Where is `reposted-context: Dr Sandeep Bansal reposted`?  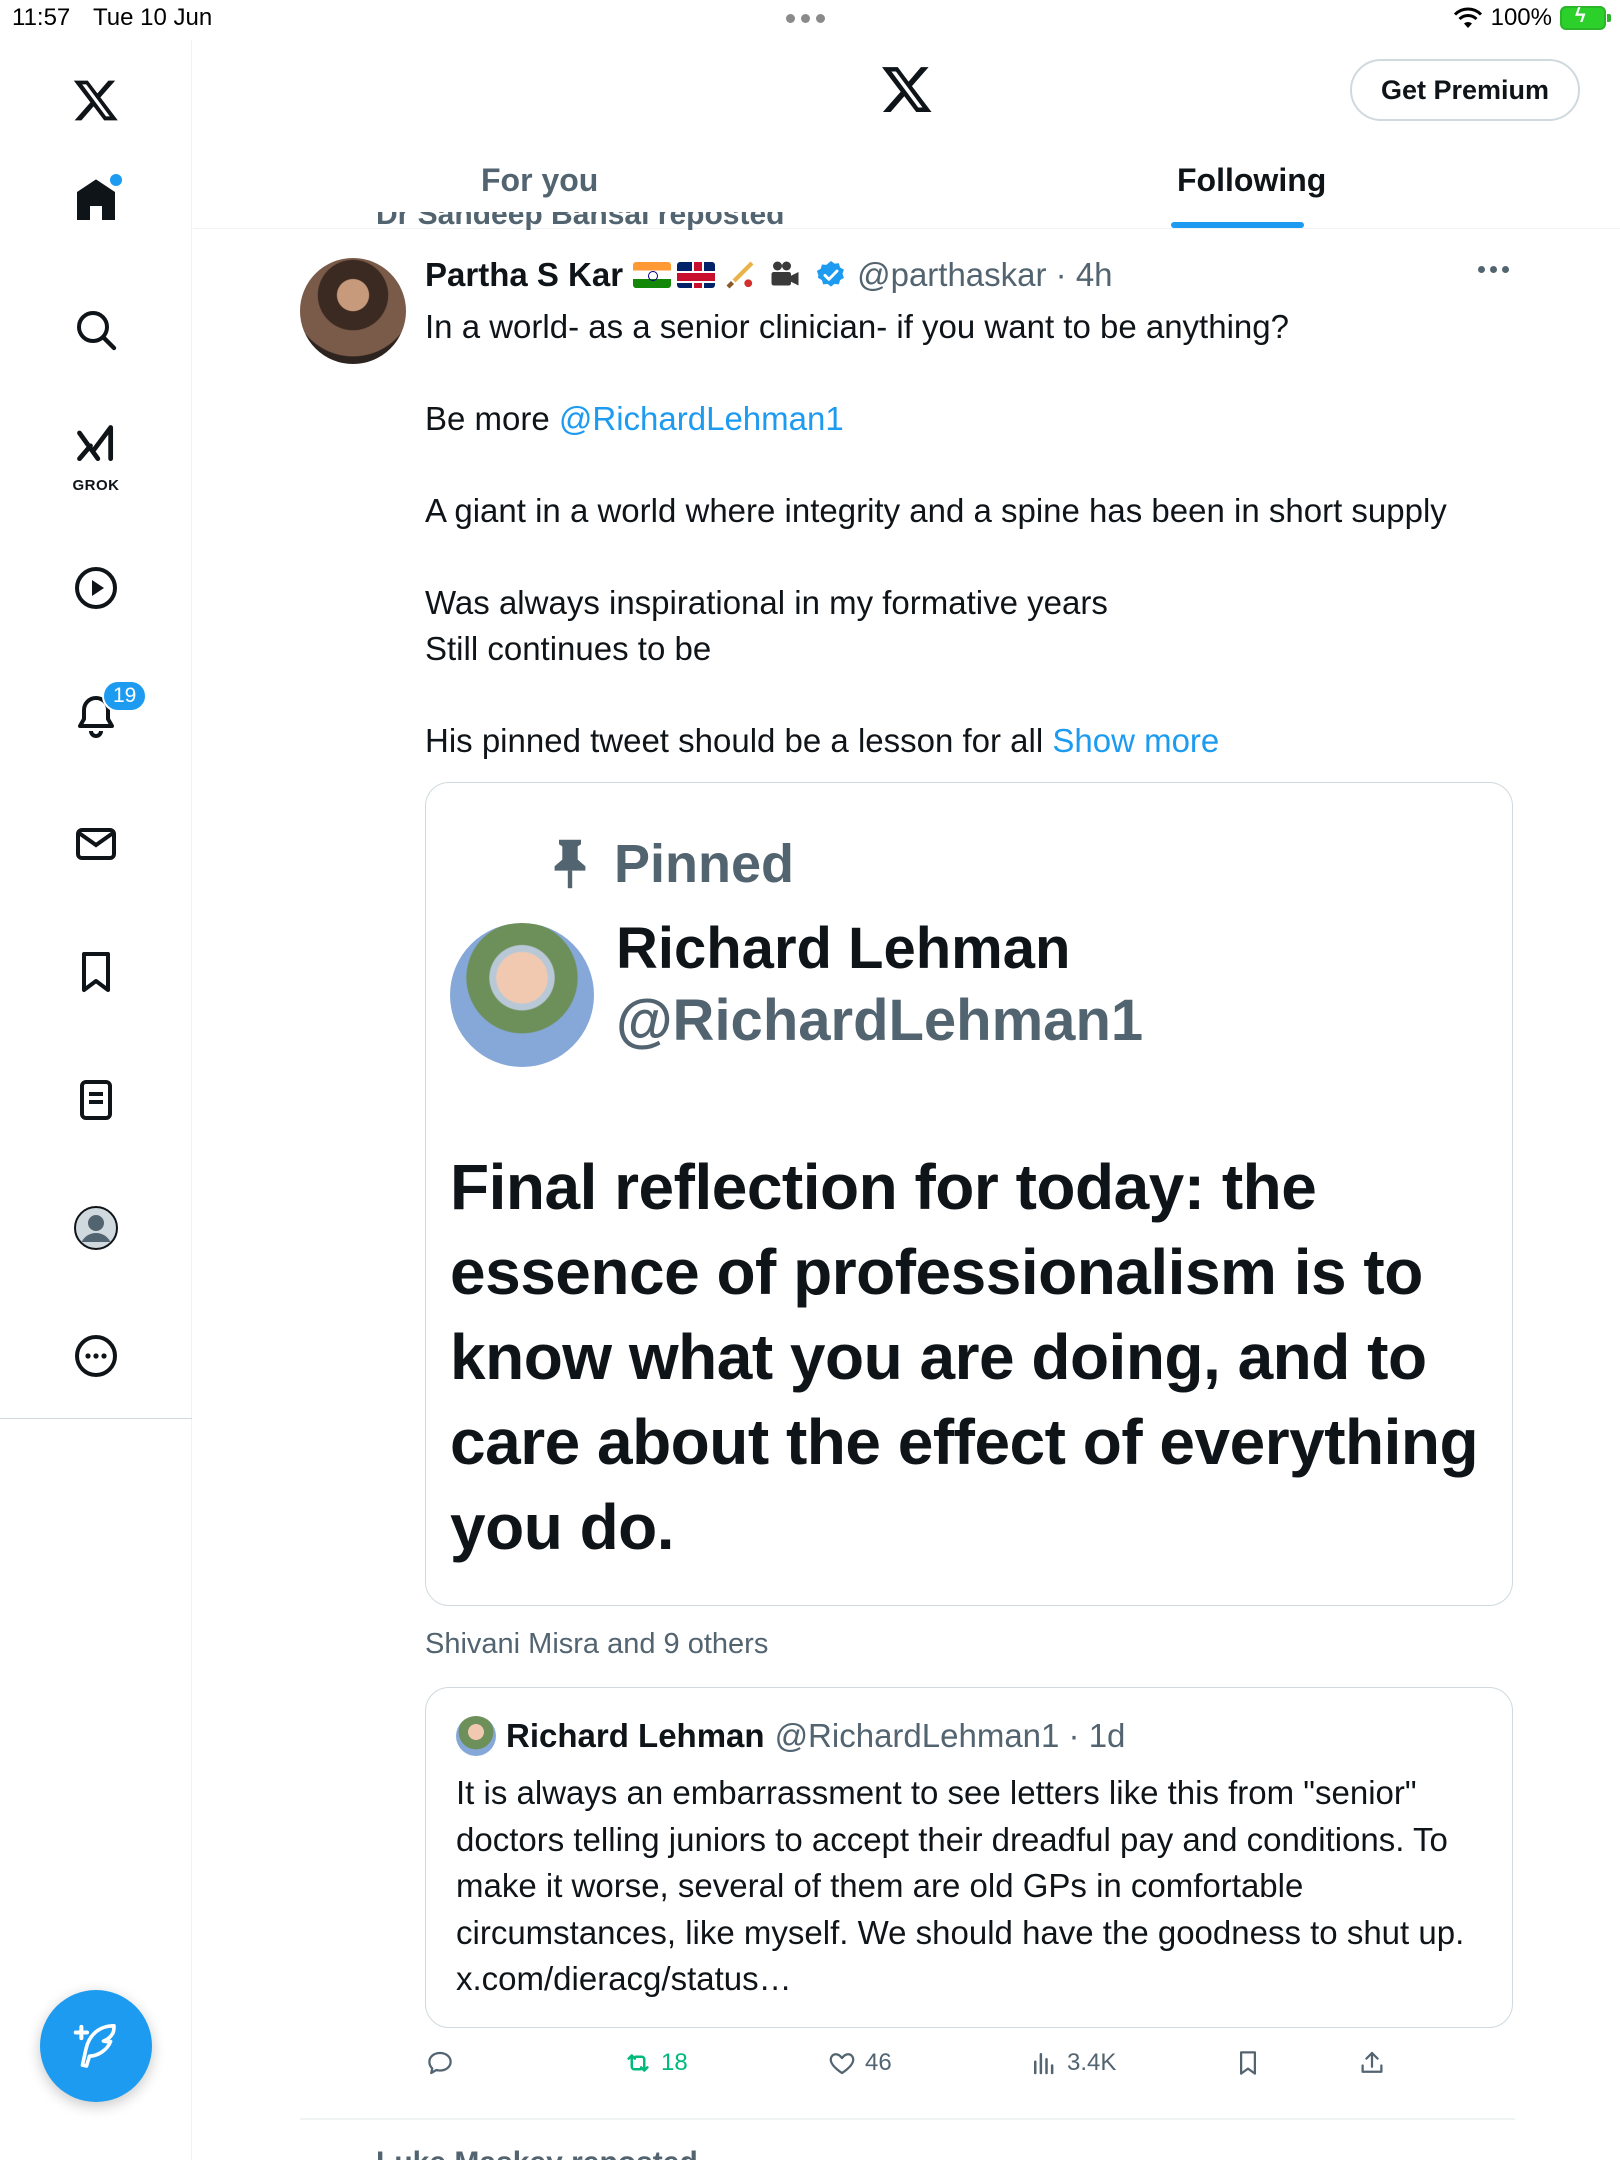 reposted-context: Dr Sandeep Bansal reposted is located at coordinates (580, 221).